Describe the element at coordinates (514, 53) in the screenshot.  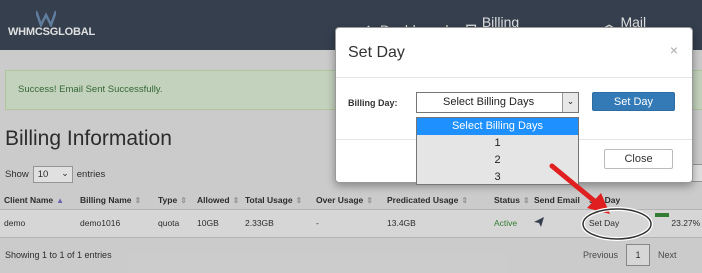
I see `modal-header: Set Day ×` at that location.